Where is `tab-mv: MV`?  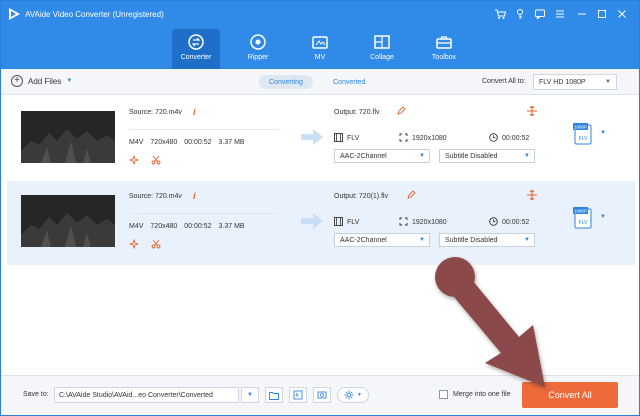 tab-mv: MV is located at coordinates (320, 49).